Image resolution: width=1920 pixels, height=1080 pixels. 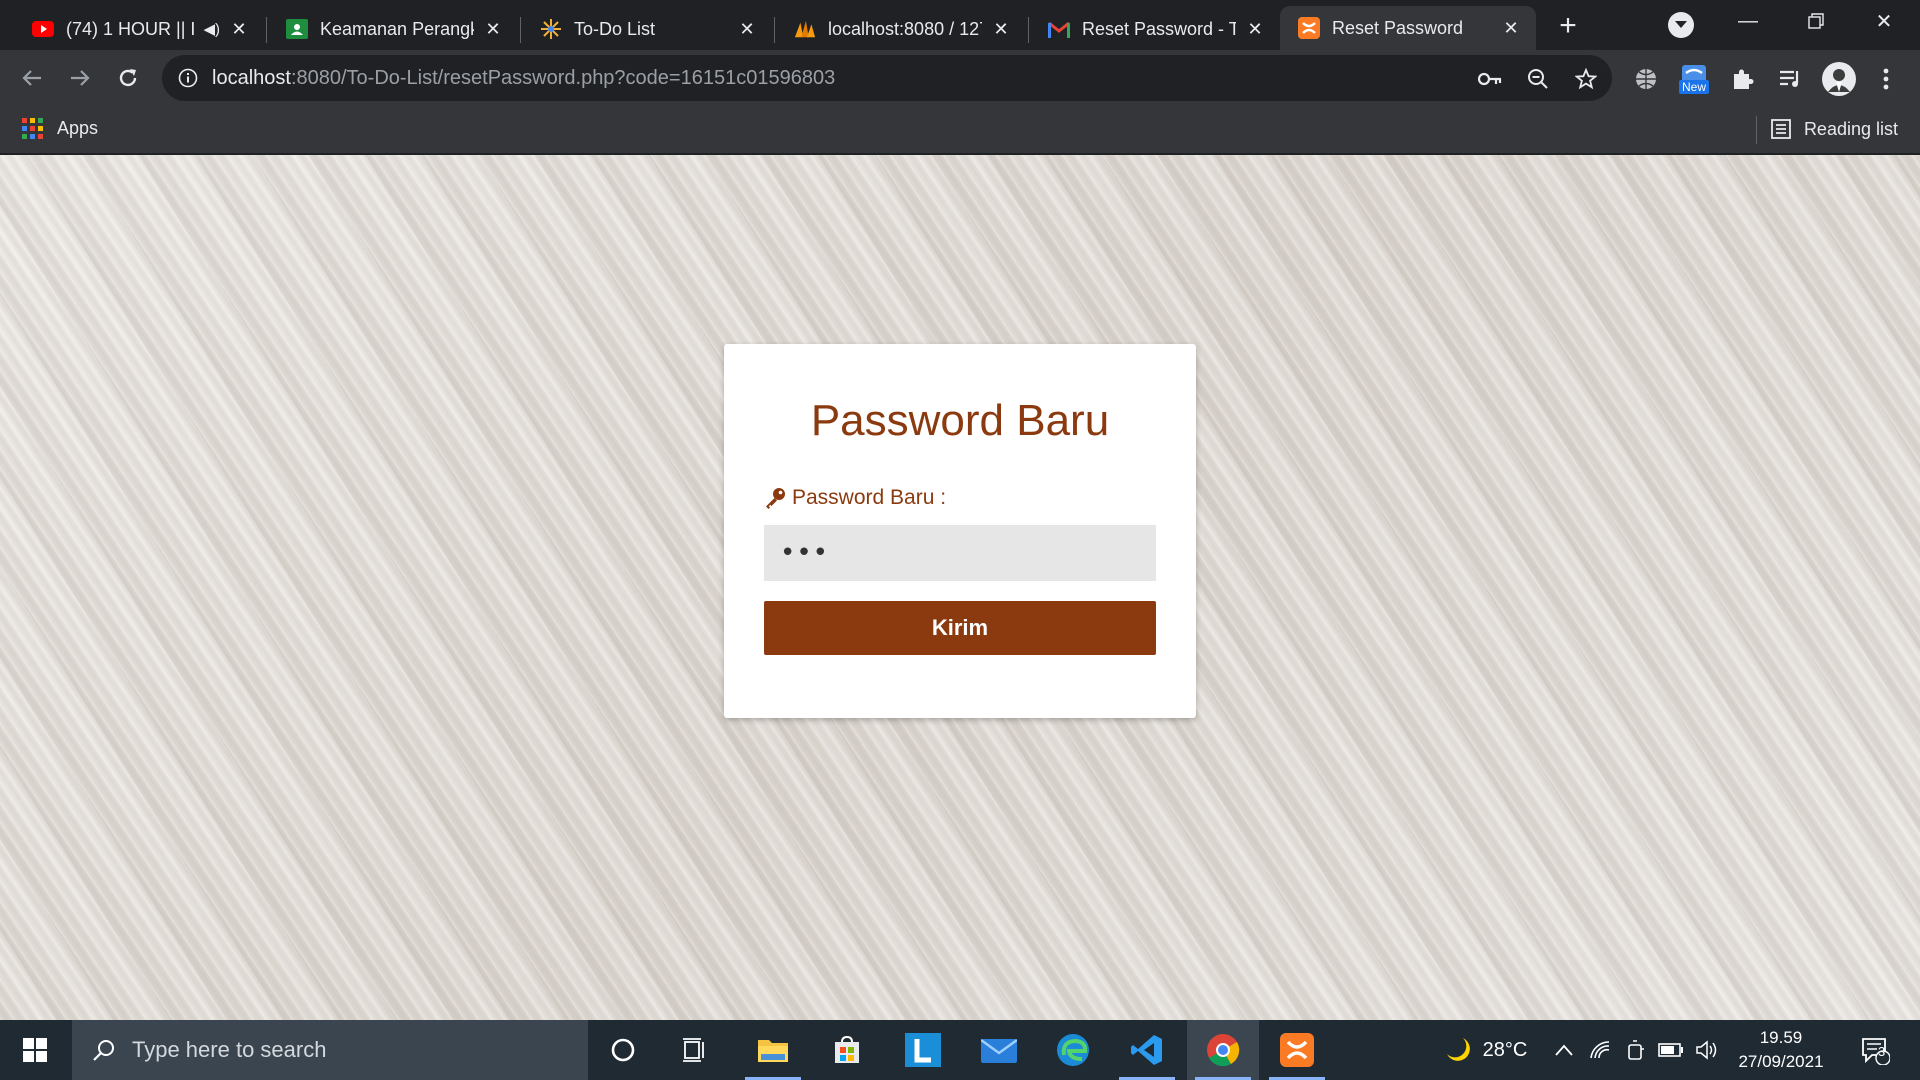 I want to click on search-placeholder: Type here to search, so click(x=229, y=1049).